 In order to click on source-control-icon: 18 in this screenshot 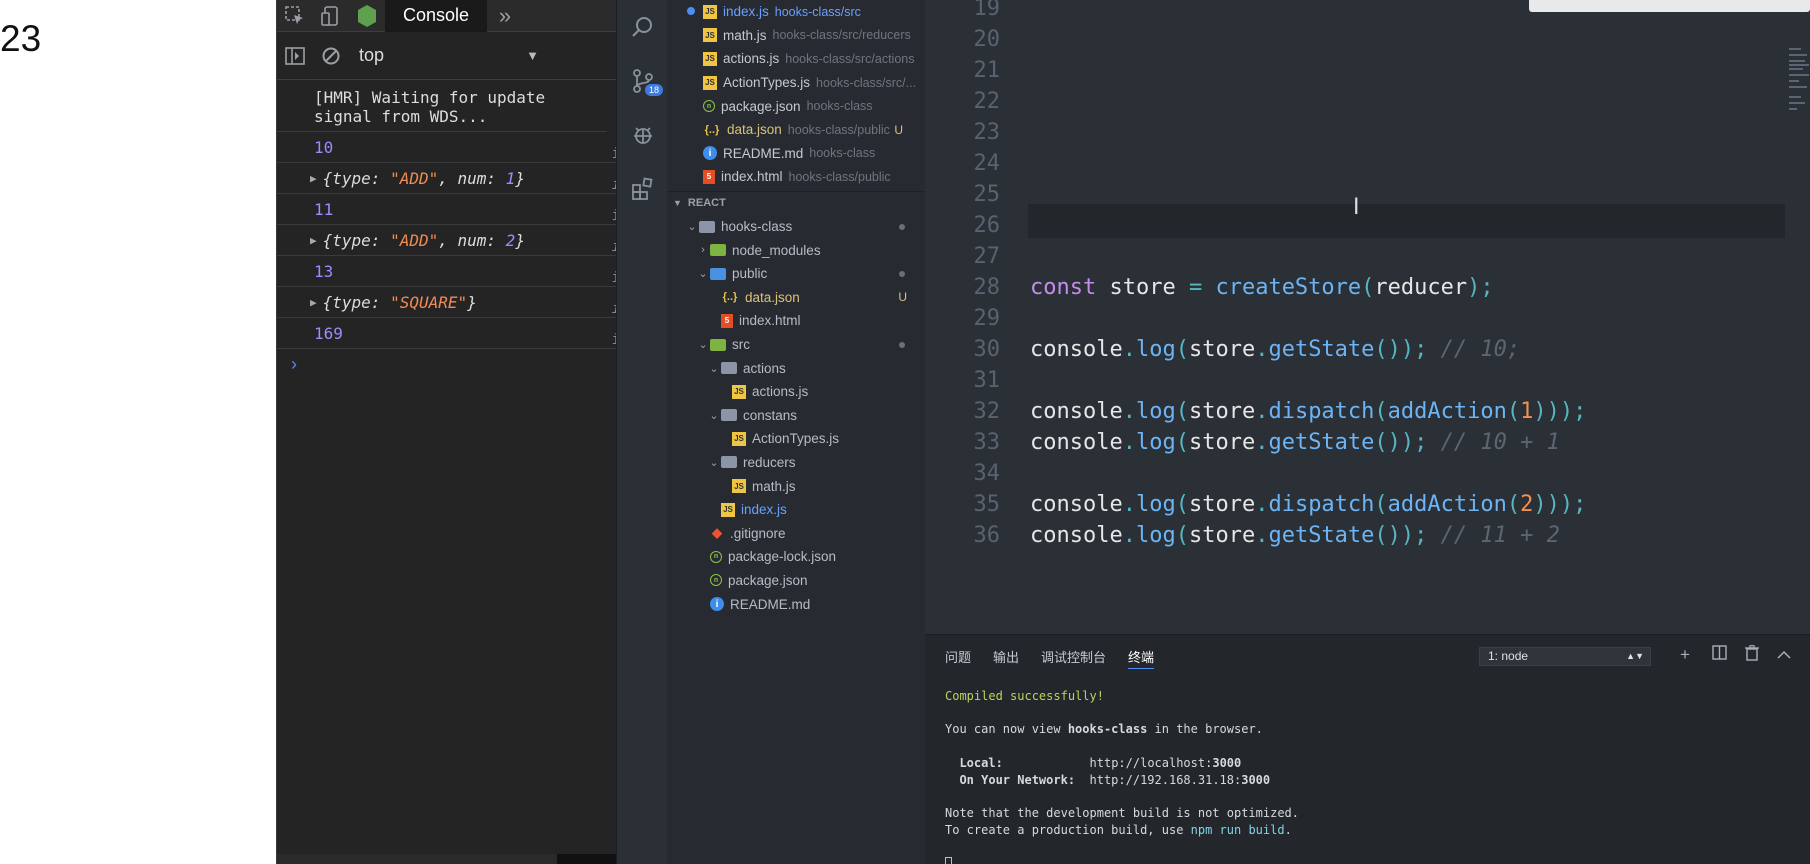, I will do `click(642, 81)`.